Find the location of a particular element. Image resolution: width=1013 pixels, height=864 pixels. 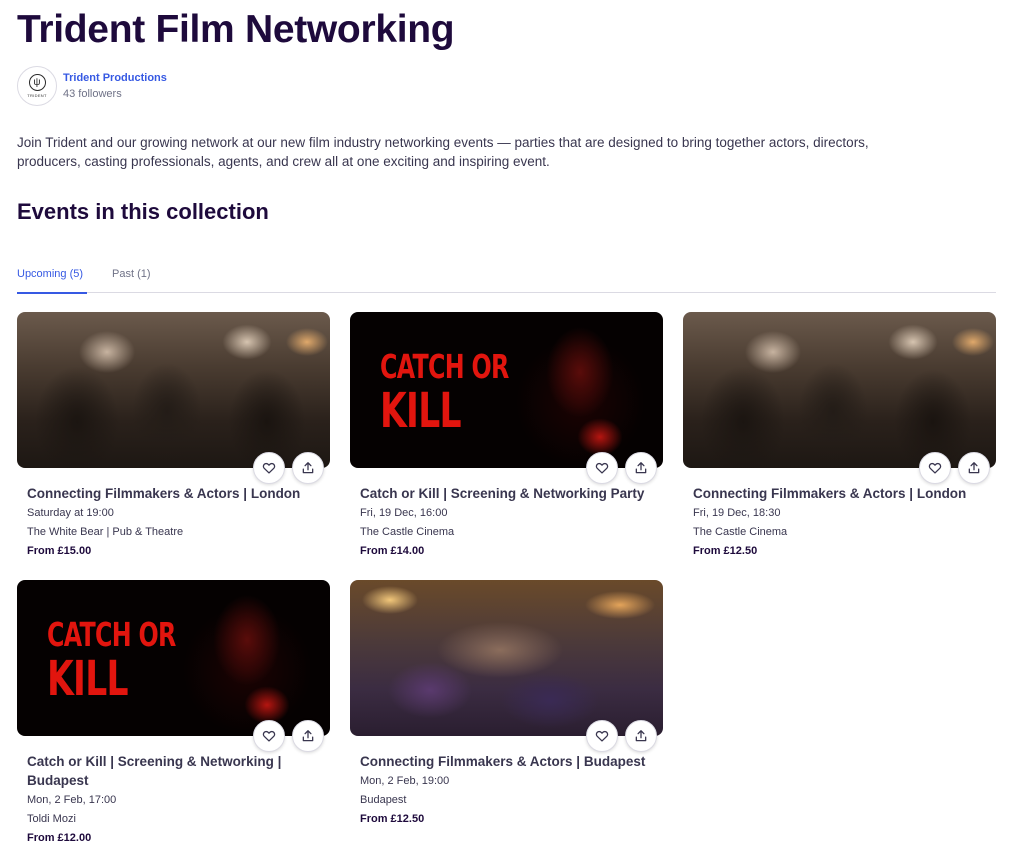

organizer-name-link: Trident Productions is located at coordinates (115, 78).